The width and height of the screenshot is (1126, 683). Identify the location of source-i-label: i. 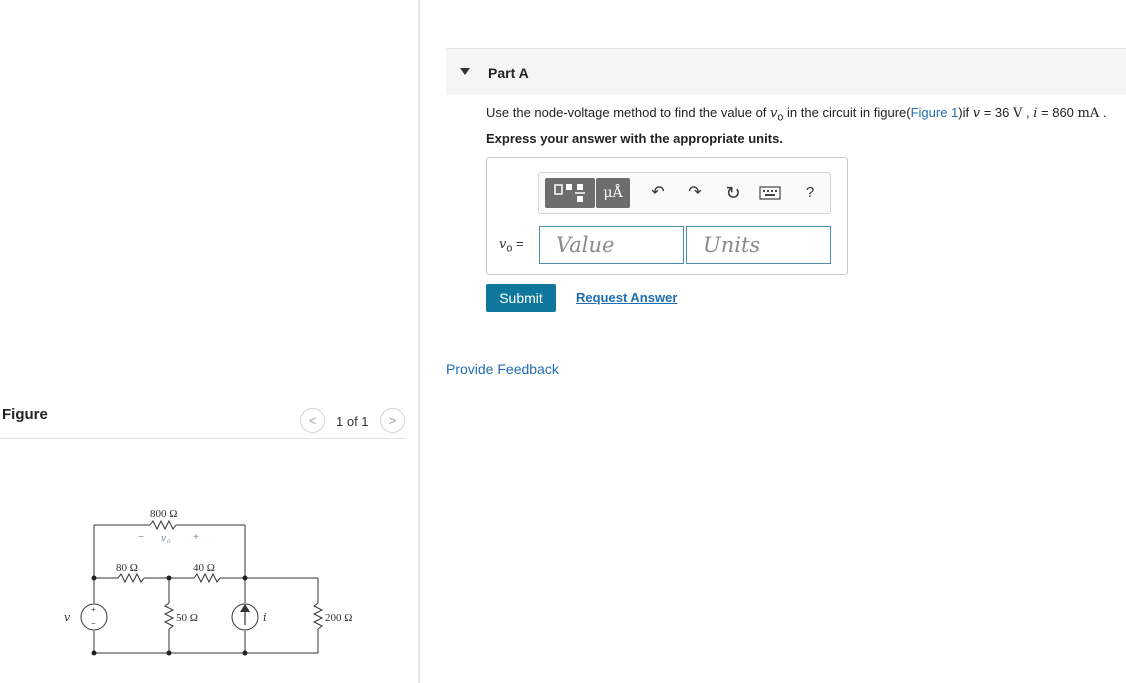
(265, 617).